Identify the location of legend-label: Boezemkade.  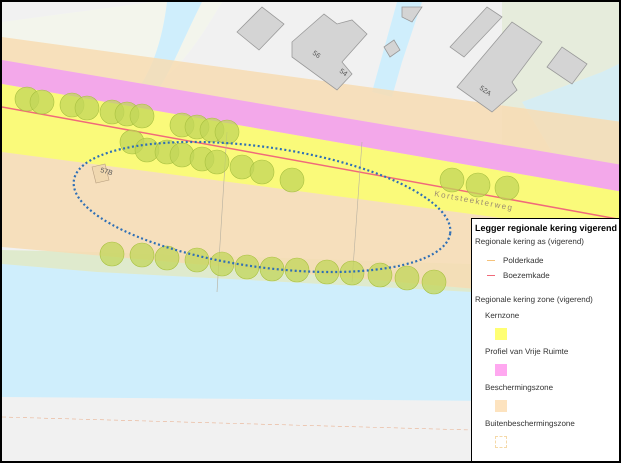
(526, 276).